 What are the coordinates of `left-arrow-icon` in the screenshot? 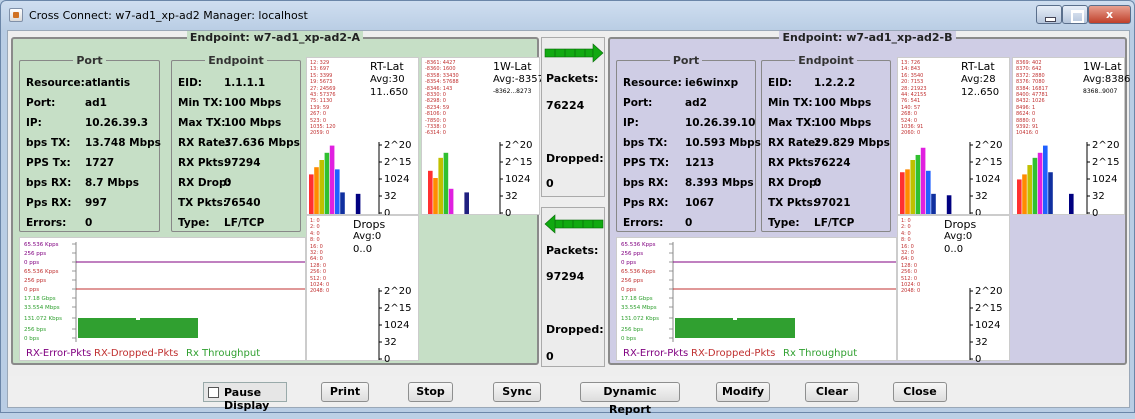 It's located at (574, 224).